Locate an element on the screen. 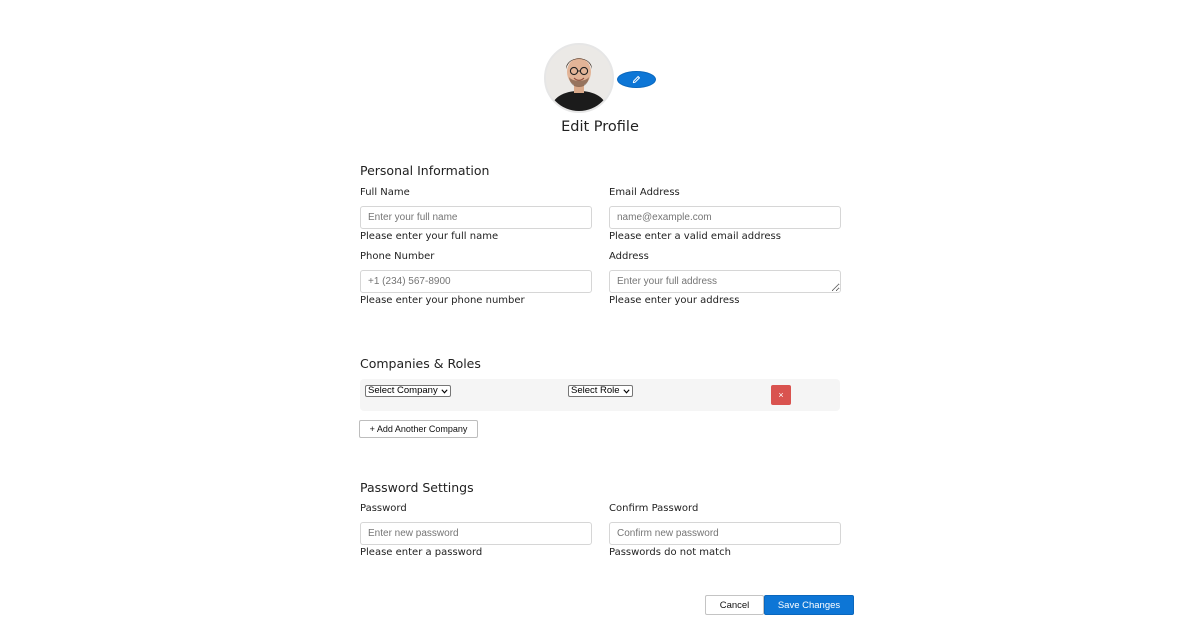  company-role-row: Select Company Select Role × is located at coordinates (600, 395).